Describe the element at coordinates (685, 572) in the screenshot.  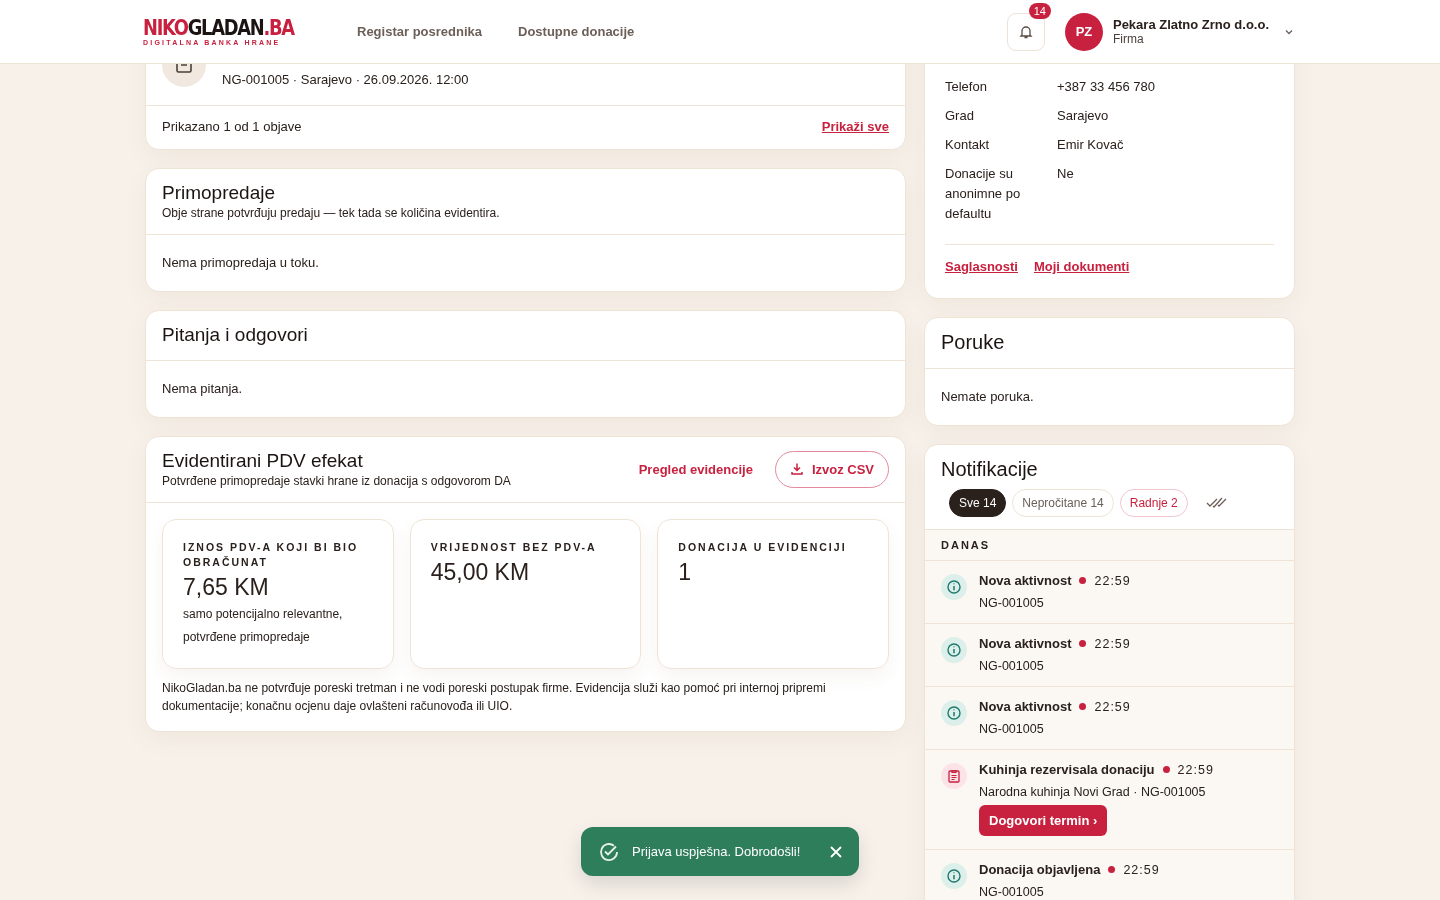
I see `stat-value: 1` at that location.